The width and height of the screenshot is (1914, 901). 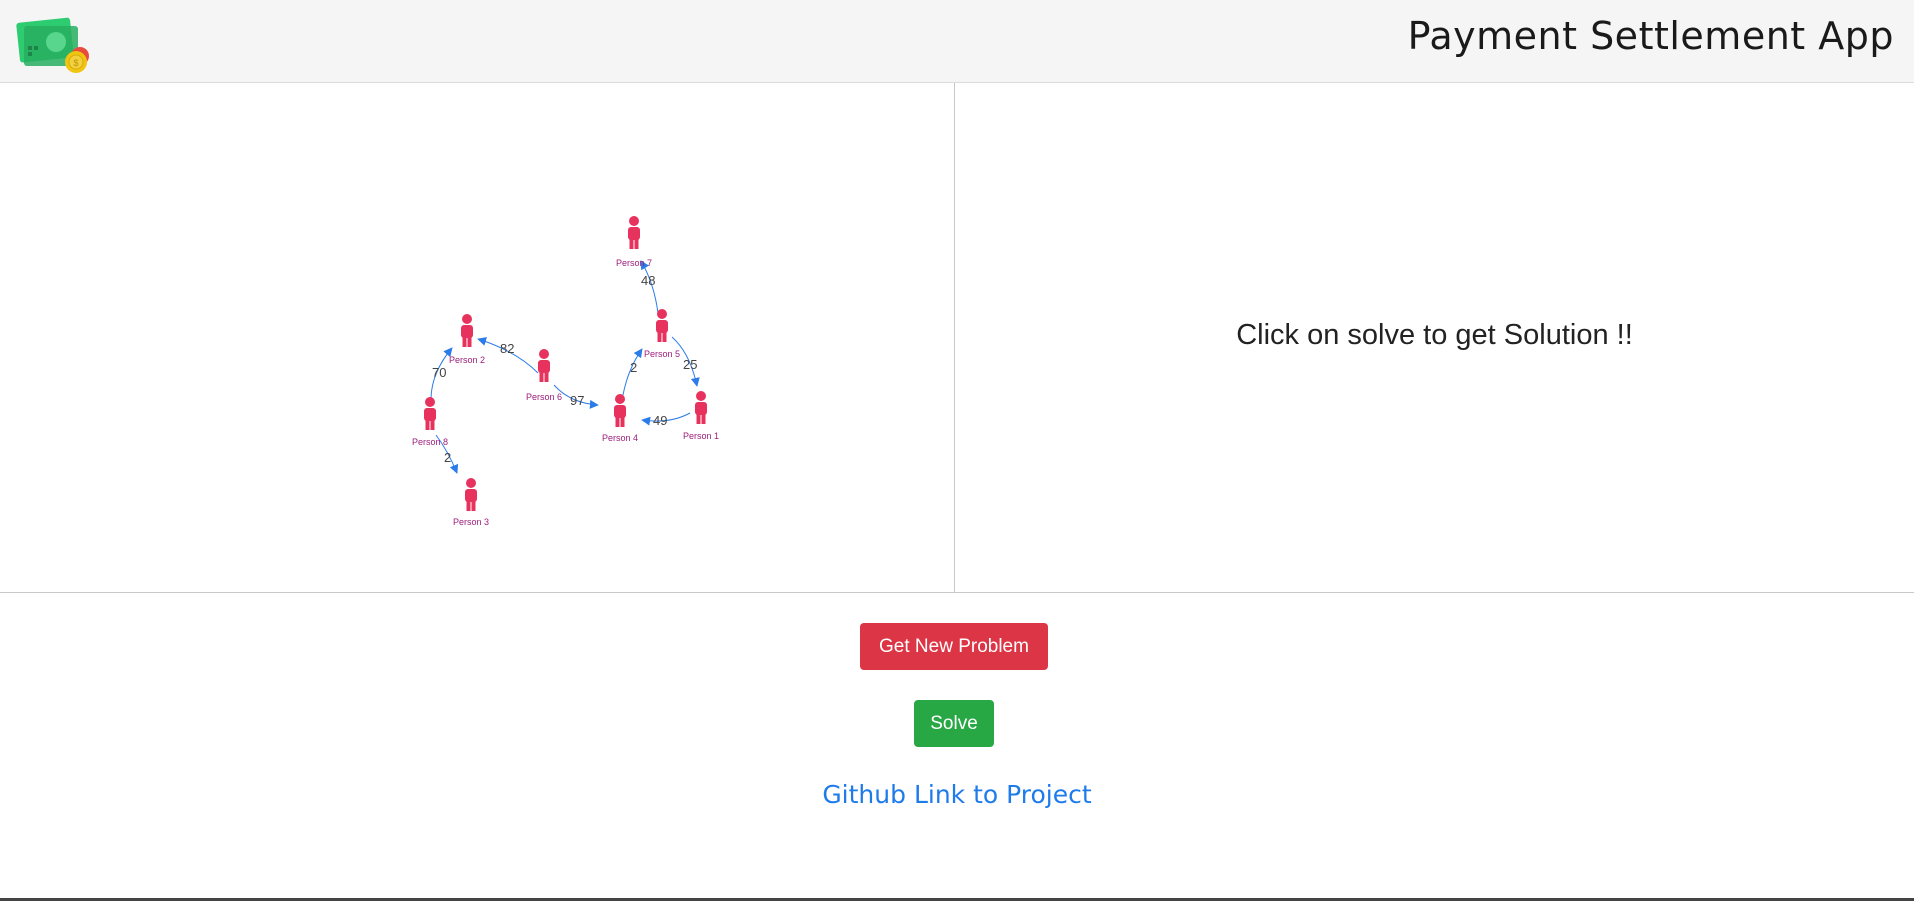 What do you see at coordinates (620, 438) in the screenshot?
I see `node-label: Person 4` at bounding box center [620, 438].